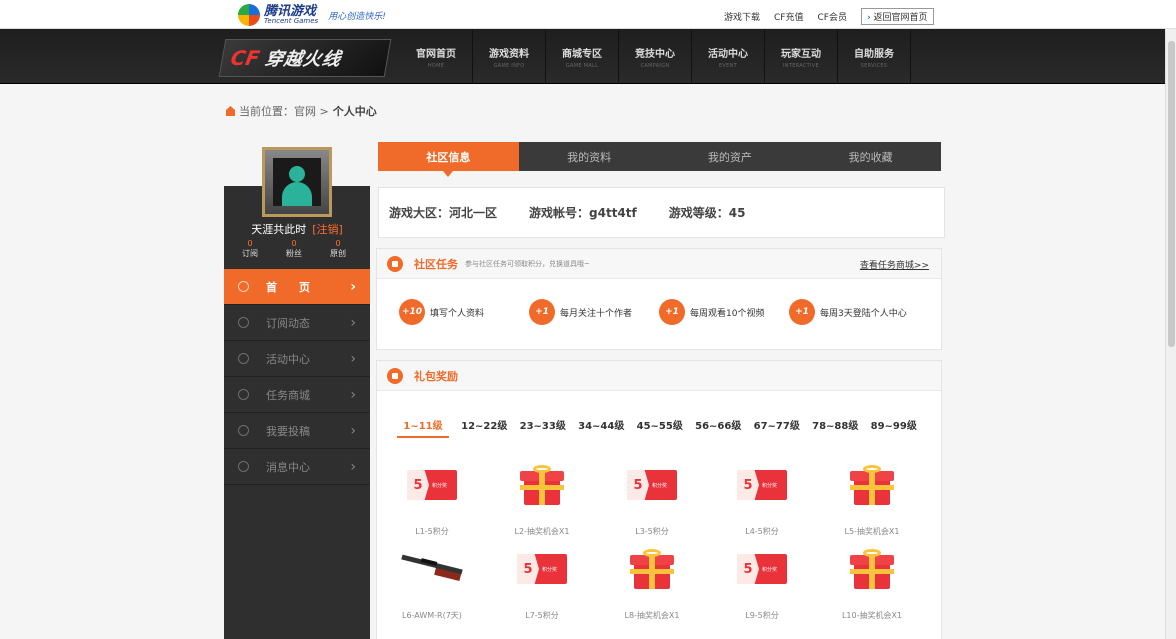  Describe the element at coordinates (762, 615) in the screenshot. I see `gift-caption: L9-5积分` at that location.